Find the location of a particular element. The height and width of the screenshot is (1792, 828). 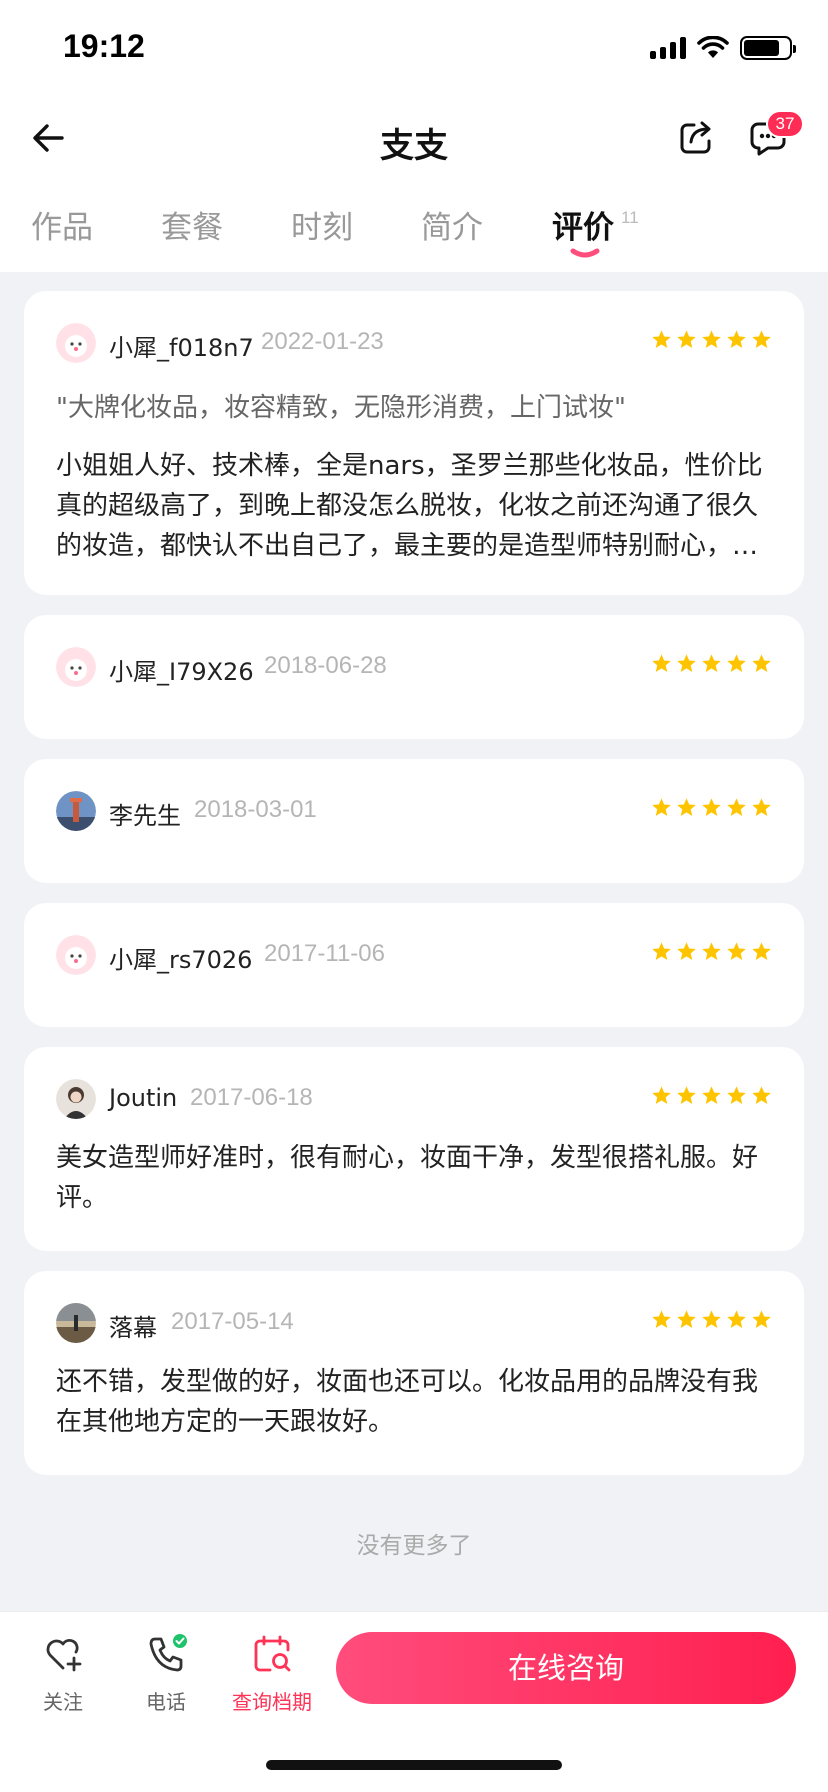

status-bar: 19:12 is located at coordinates (414, 50).